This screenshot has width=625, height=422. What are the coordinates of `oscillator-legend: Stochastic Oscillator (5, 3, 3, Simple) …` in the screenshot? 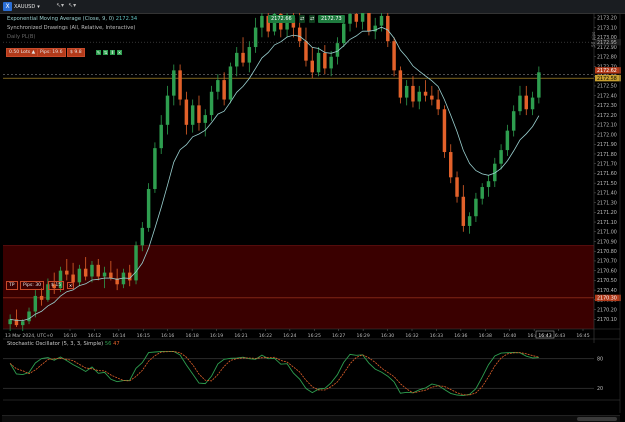 It's located at (63, 344).